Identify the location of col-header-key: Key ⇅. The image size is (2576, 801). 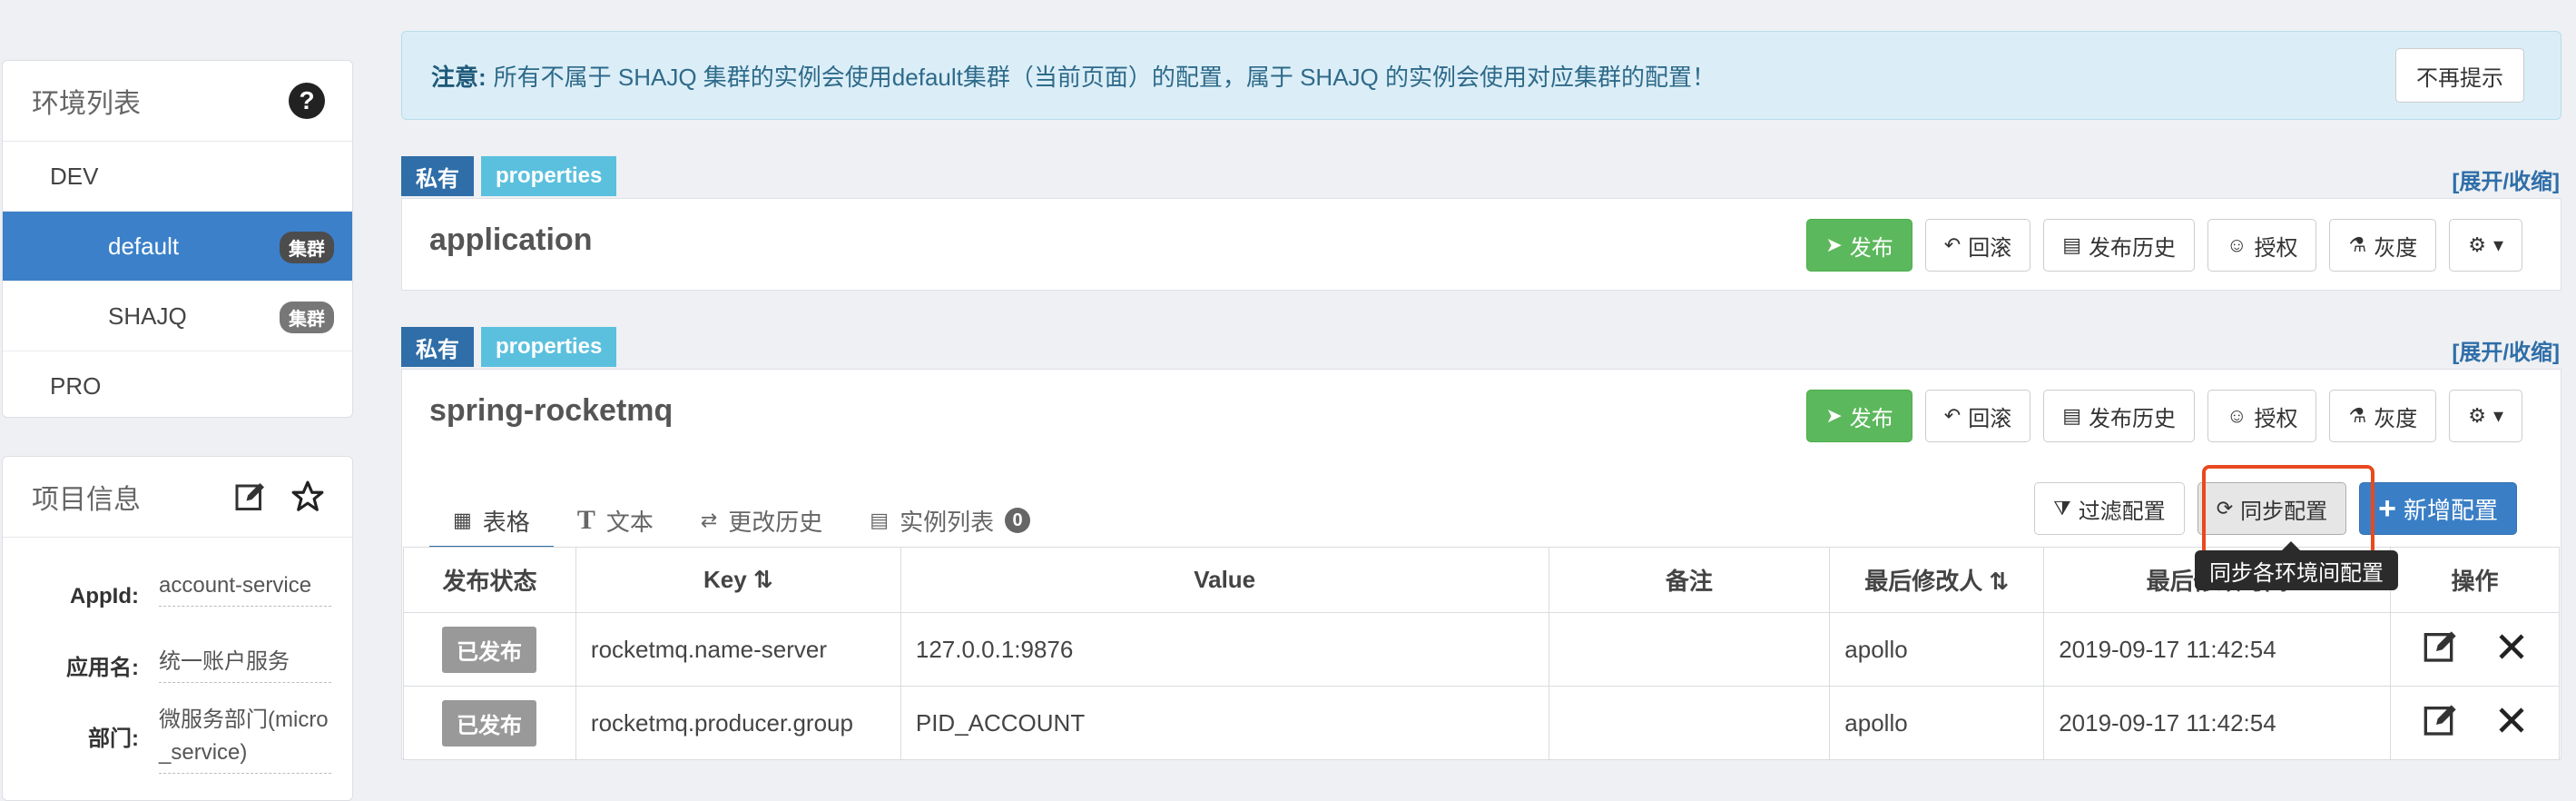
(738, 580).